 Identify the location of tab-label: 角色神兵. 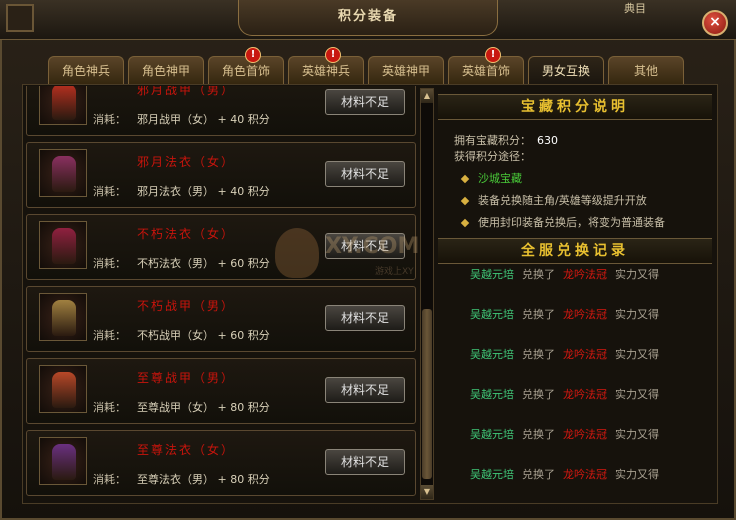
(85, 71).